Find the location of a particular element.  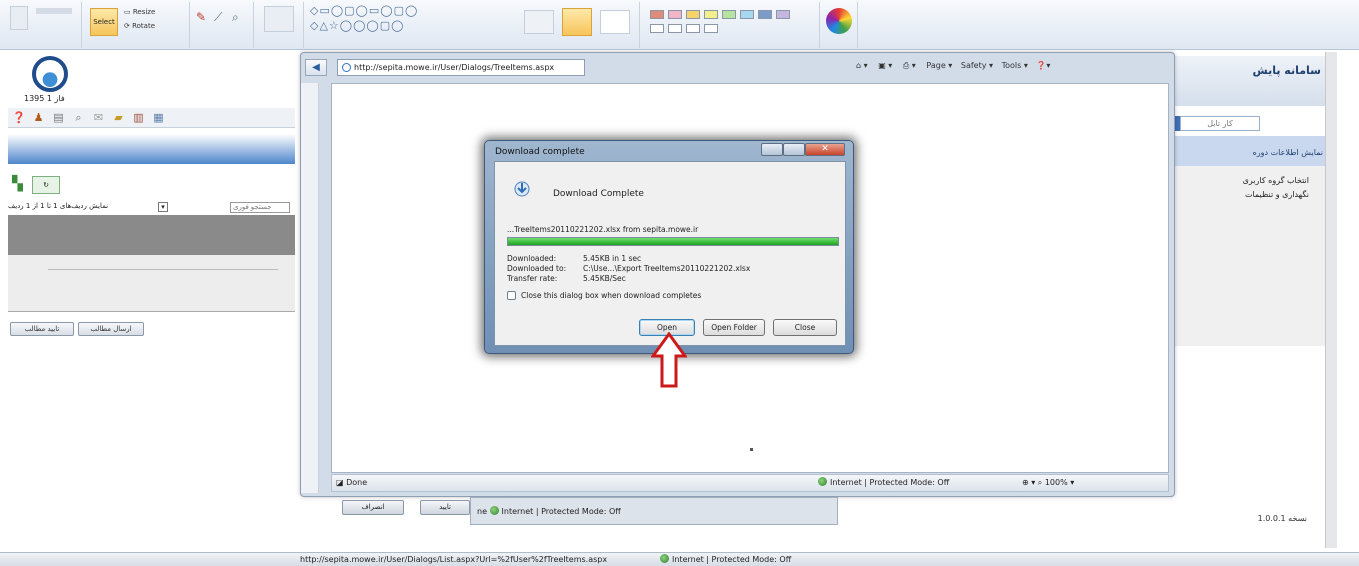

document-icon: ▤ is located at coordinates (58, 117).